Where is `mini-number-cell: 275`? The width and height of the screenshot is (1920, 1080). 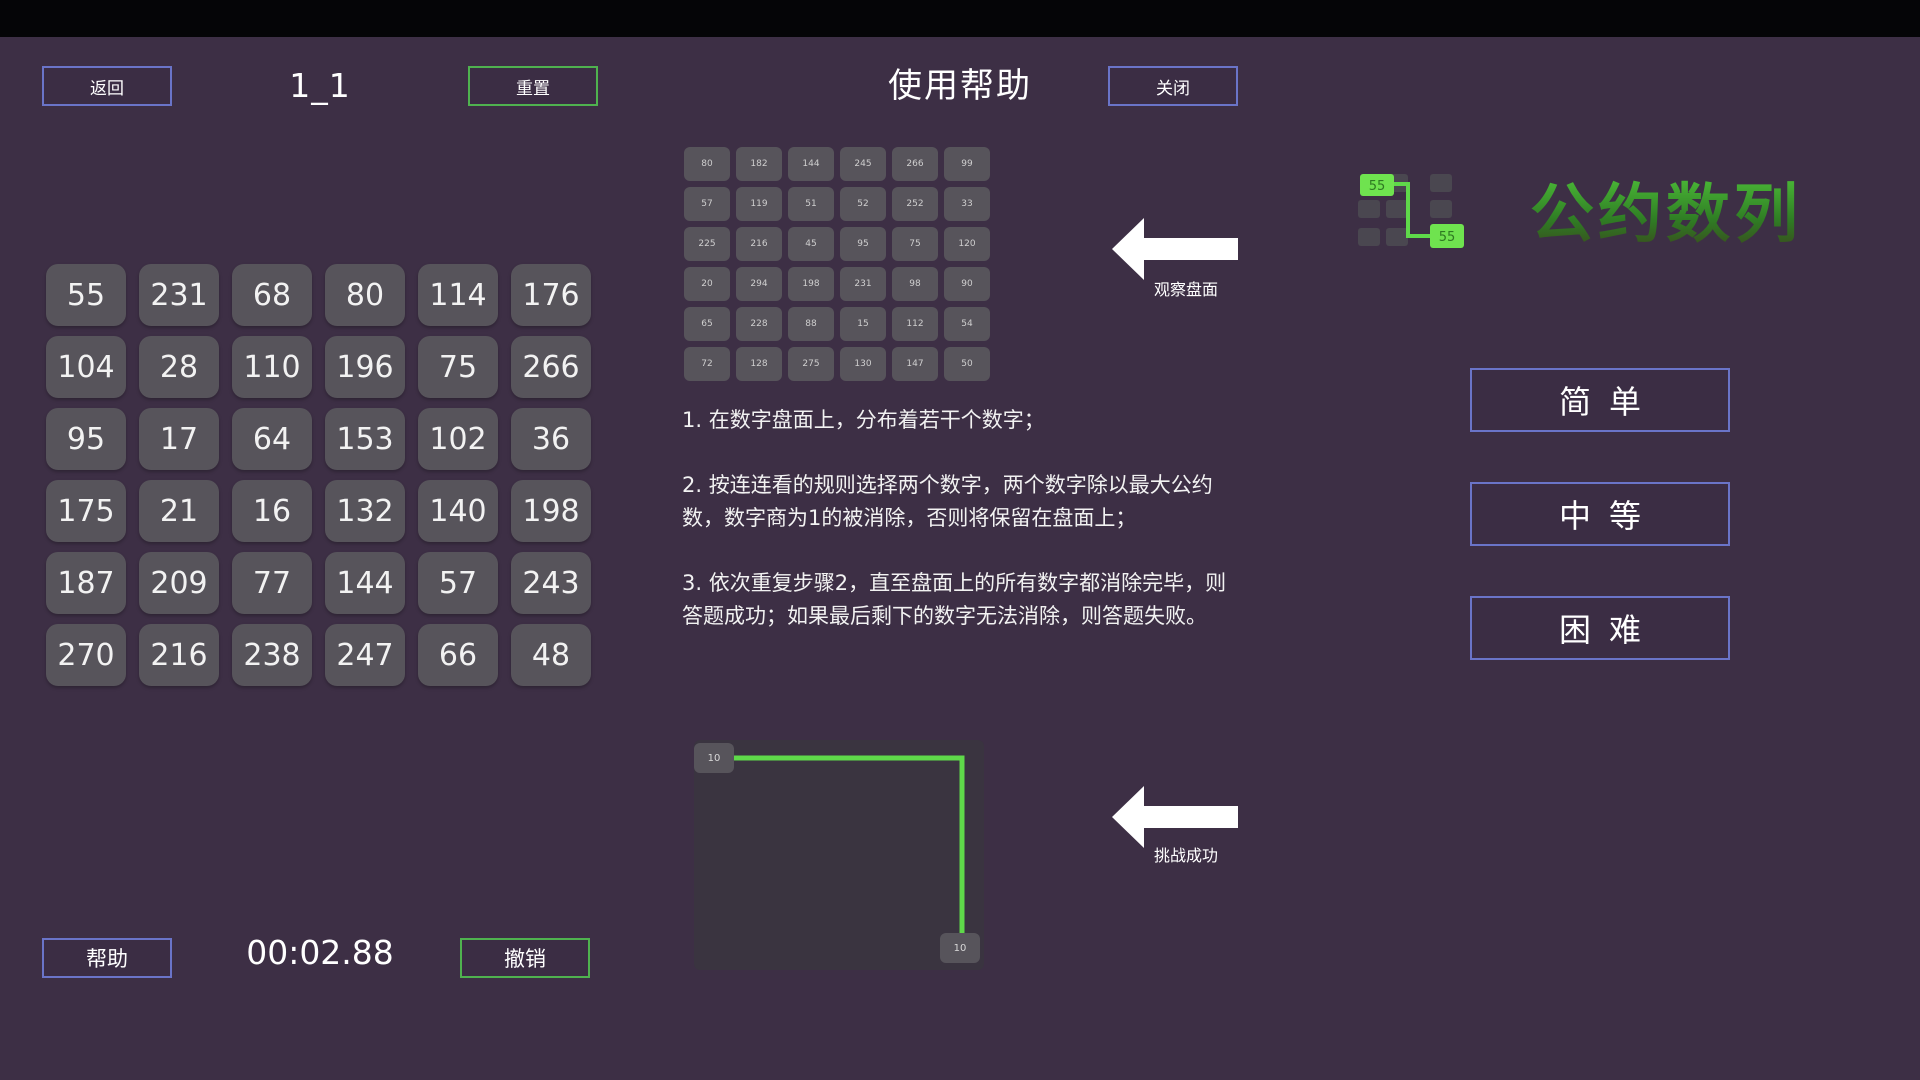
mini-number-cell: 275 is located at coordinates (811, 364).